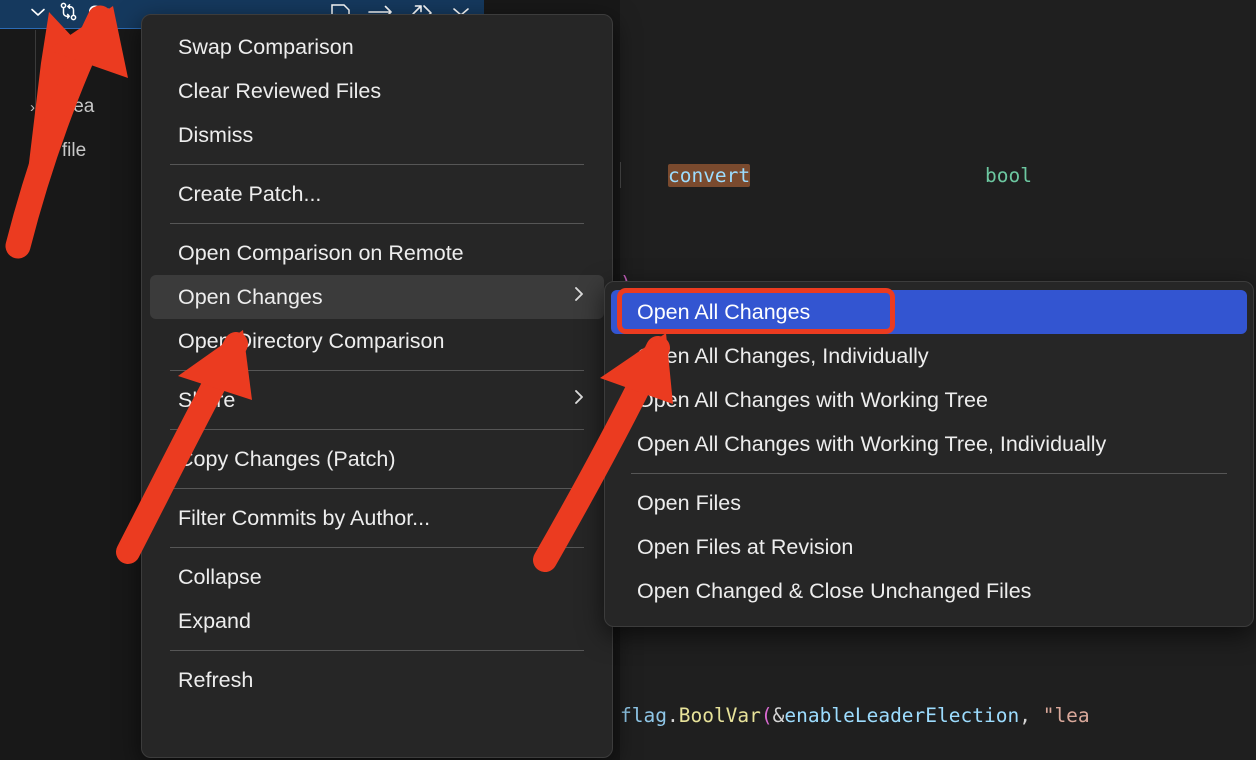 Image resolution: width=1256 pixels, height=760 pixels. I want to click on menu-item-clear-reviewed-files: Clear Reviewed Files, so click(377, 91).